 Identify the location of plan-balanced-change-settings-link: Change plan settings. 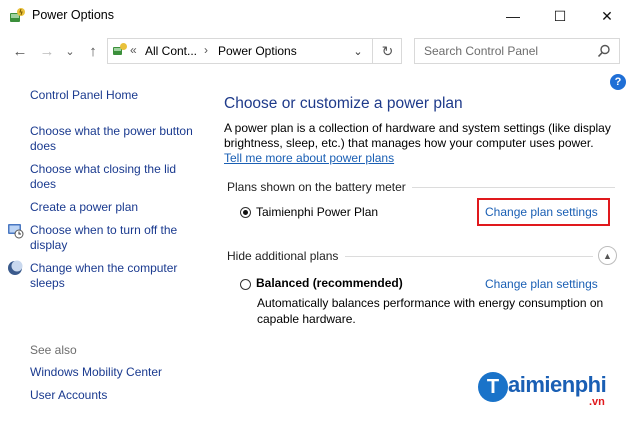
(541, 284).